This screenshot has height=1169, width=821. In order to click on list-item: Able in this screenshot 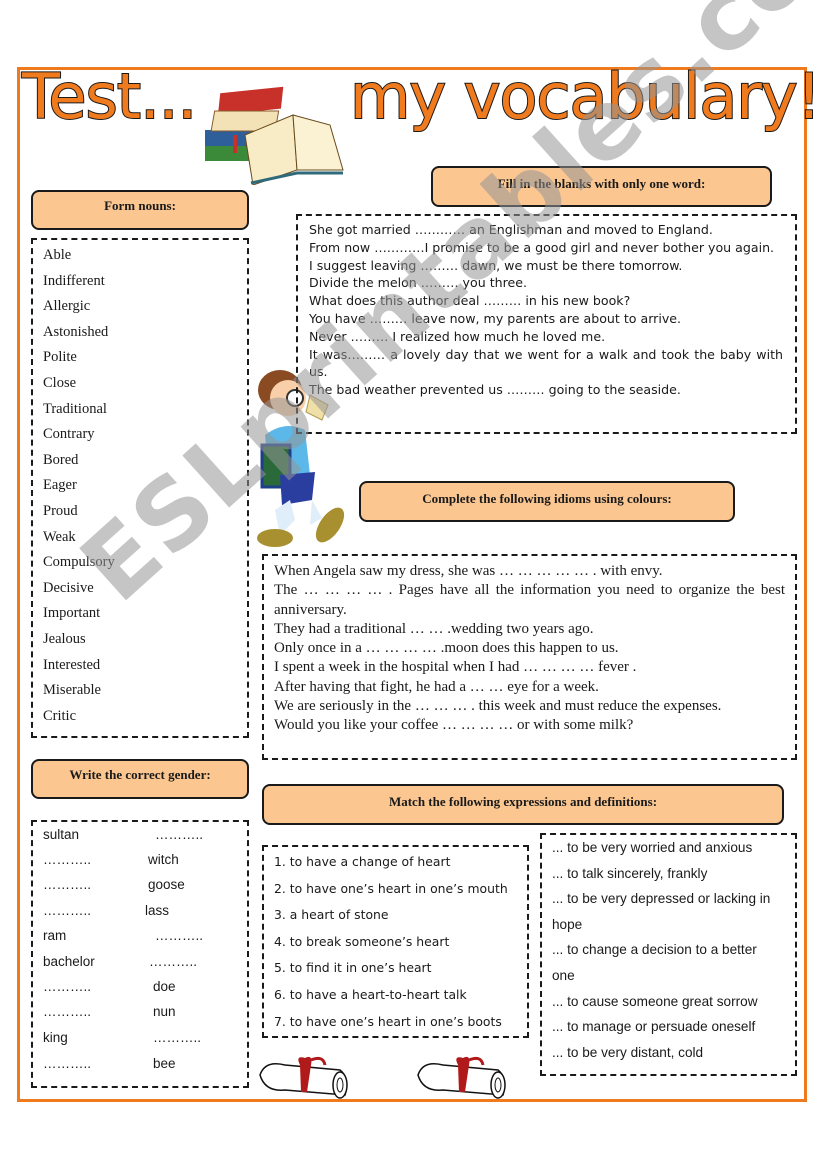, I will do `click(57, 255)`.